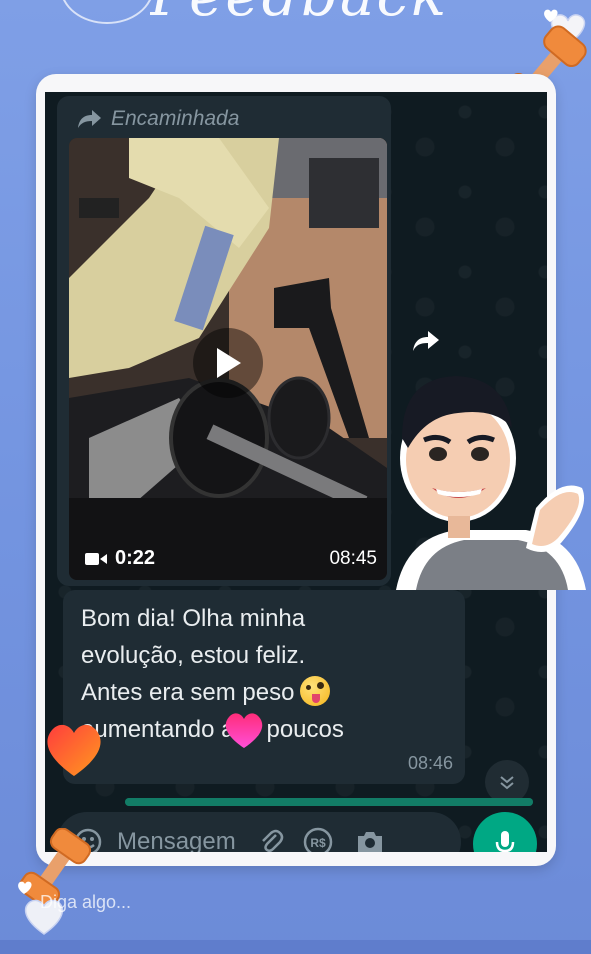 Image resolution: width=591 pixels, height=954 pixels. I want to click on video-timestamp: 08:45, so click(353, 558).